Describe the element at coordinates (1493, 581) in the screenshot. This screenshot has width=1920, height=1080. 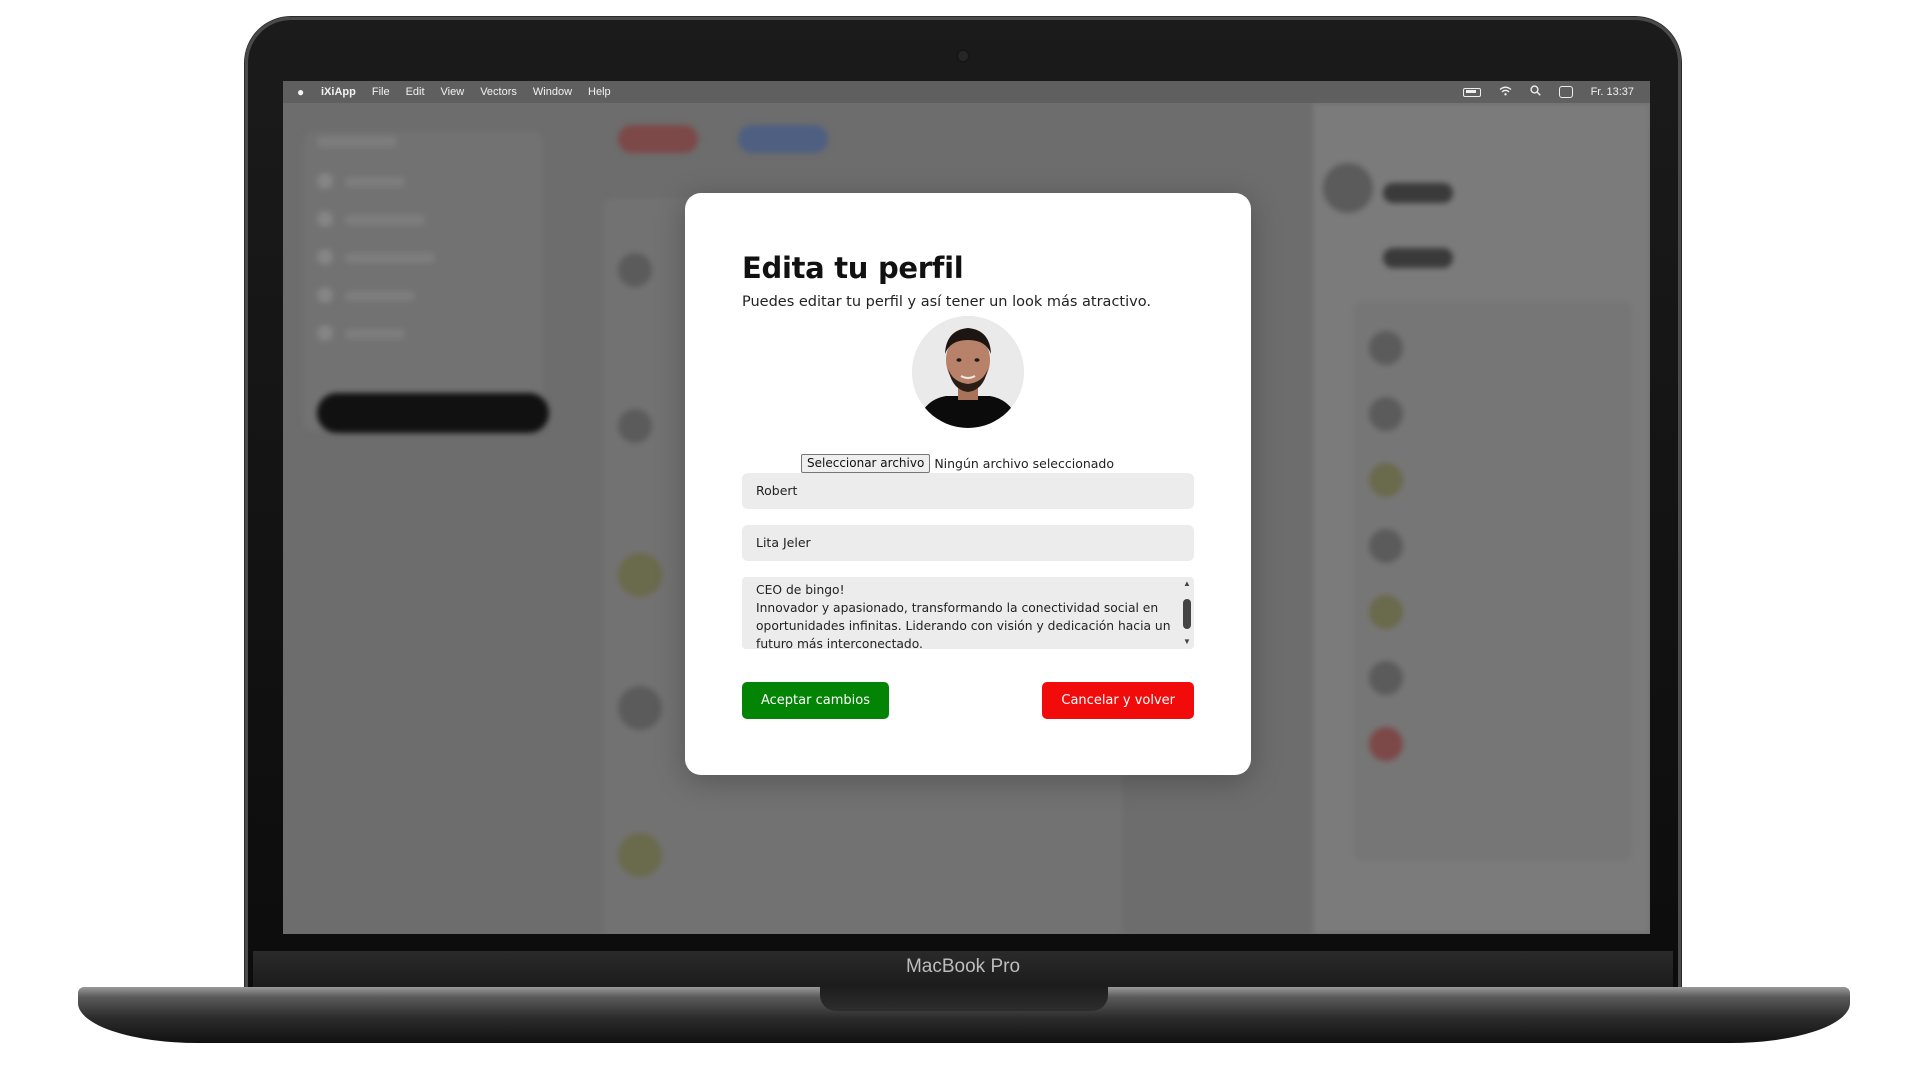
I see `bg-contacts-card` at that location.